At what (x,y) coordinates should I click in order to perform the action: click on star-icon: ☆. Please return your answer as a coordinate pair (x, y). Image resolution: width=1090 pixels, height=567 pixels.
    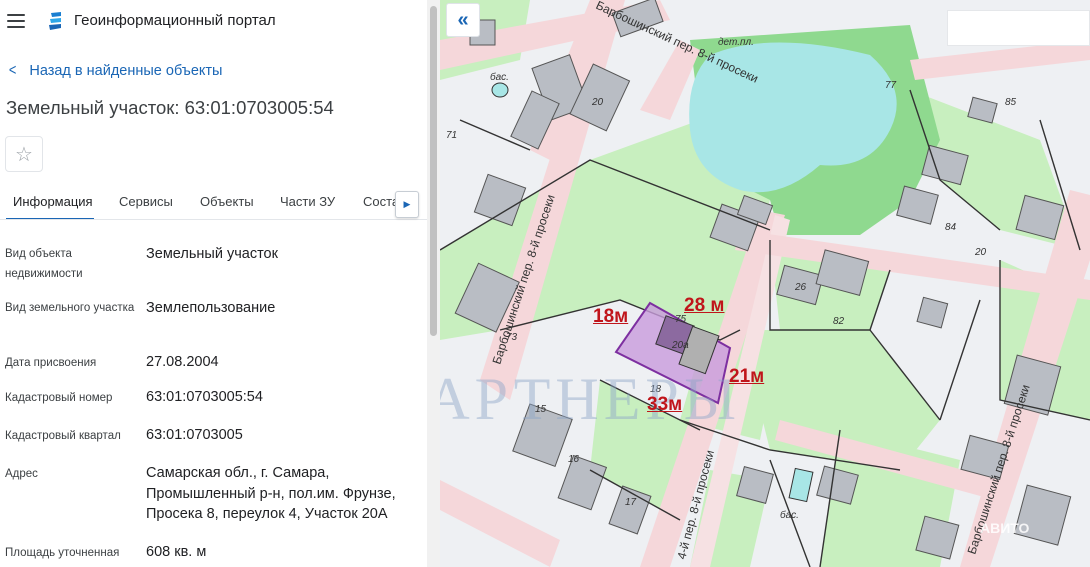
    Looking at the image, I should click on (24, 154).